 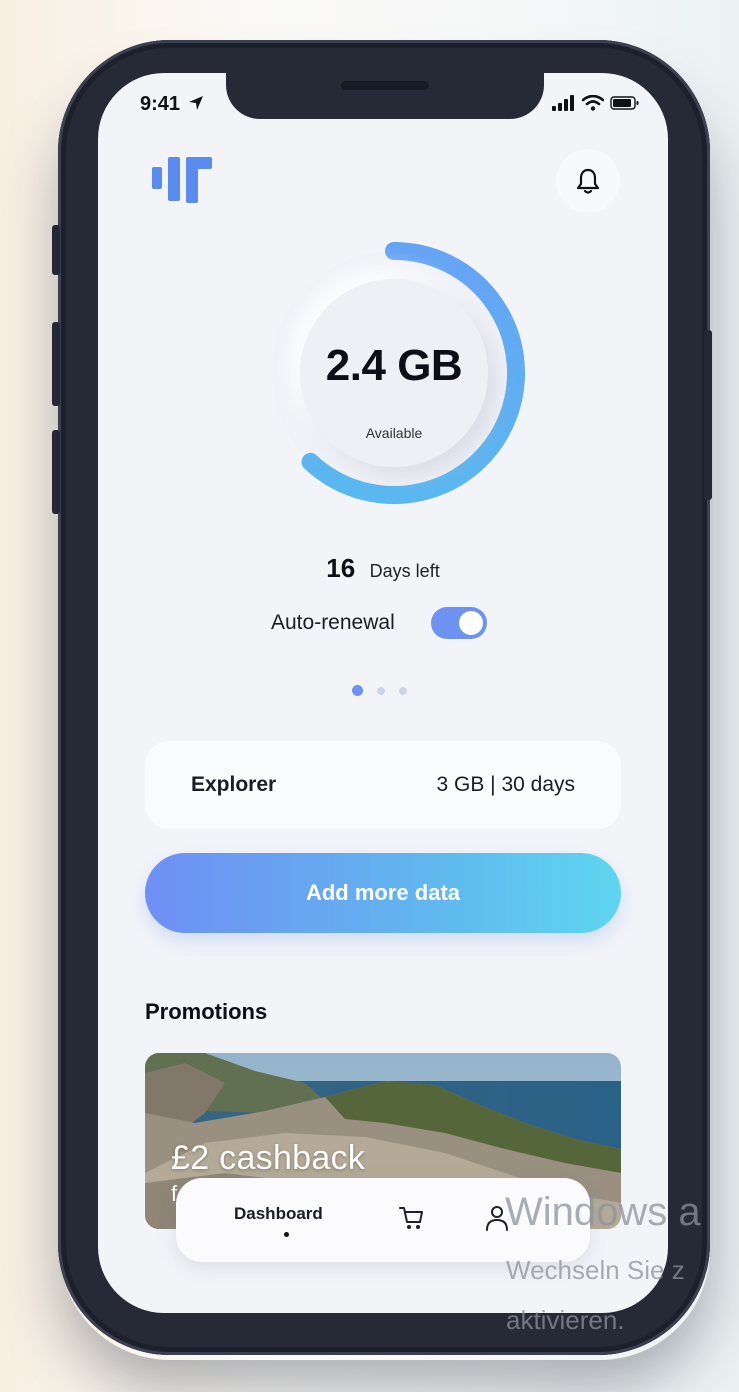 What do you see at coordinates (563, 103) in the screenshot?
I see `cellular-signal-icon` at bounding box center [563, 103].